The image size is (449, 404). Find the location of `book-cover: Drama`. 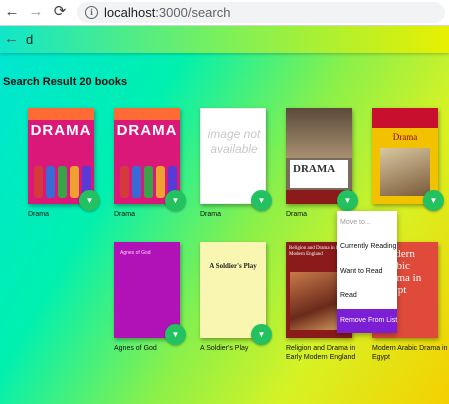

book-cover: Drama is located at coordinates (405, 156).